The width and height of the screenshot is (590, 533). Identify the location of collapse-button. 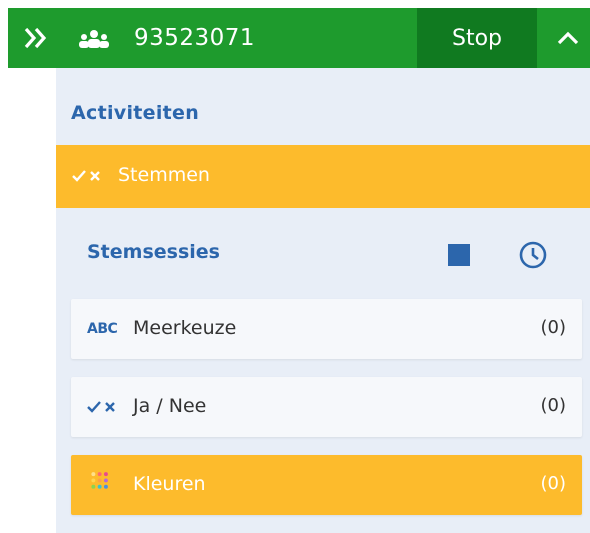
(568, 38).